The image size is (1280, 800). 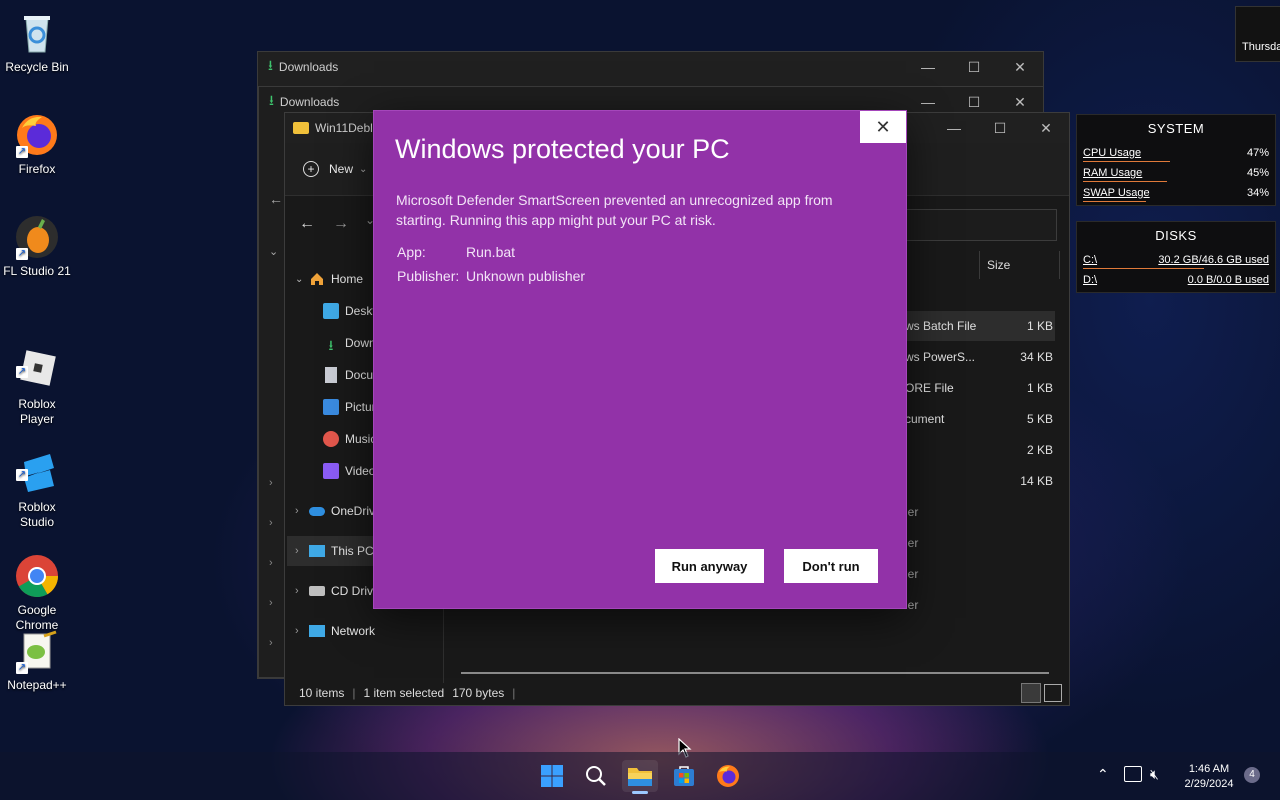 I want to click on status-bytes: 170 bytes, so click(x=478, y=693).